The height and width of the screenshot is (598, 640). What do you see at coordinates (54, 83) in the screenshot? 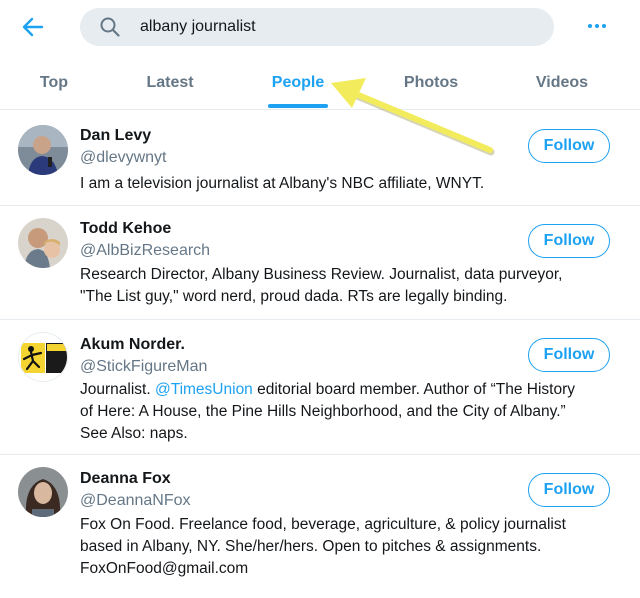
I see `tab-top: Top` at bounding box center [54, 83].